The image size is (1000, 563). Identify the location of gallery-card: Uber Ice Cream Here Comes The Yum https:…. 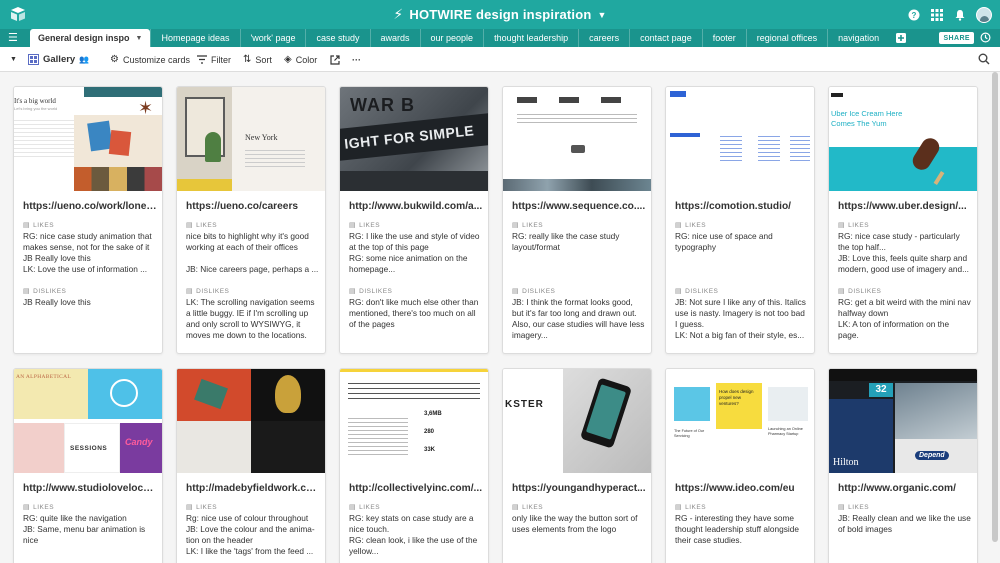
(903, 220).